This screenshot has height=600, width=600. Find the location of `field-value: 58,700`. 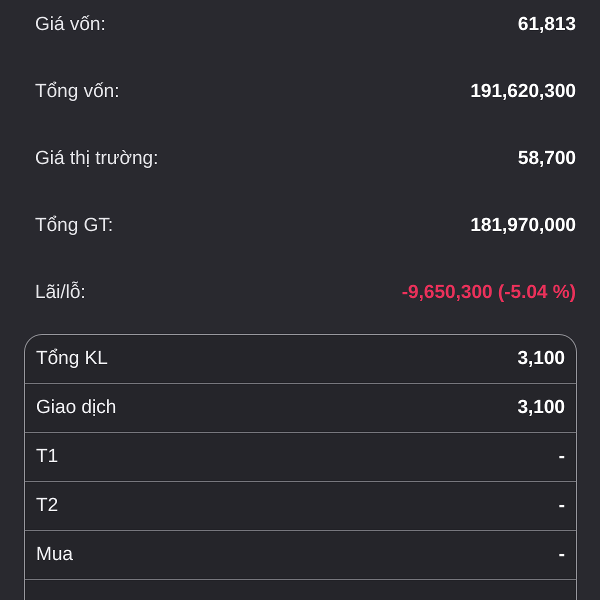

field-value: 58,700 is located at coordinates (547, 159).